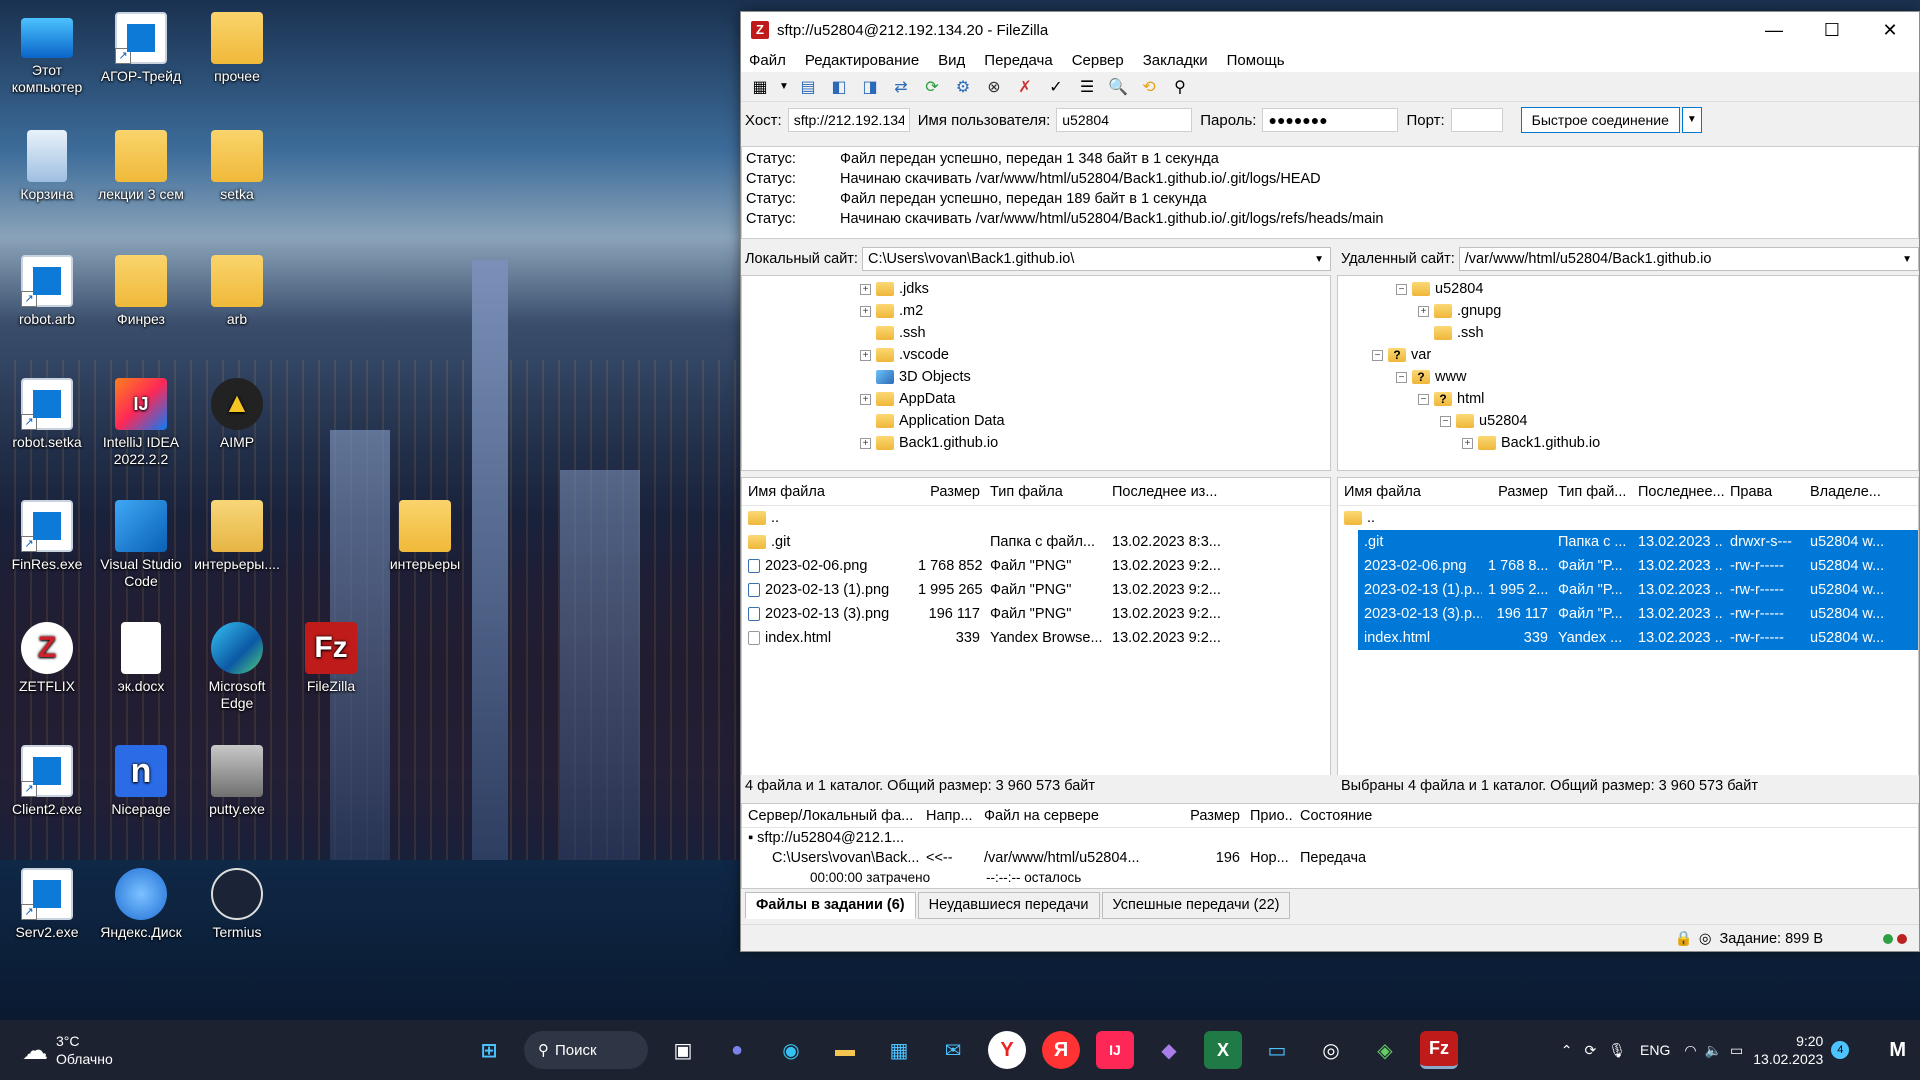  I want to click on tree-item: − u52804, so click(1628, 289).